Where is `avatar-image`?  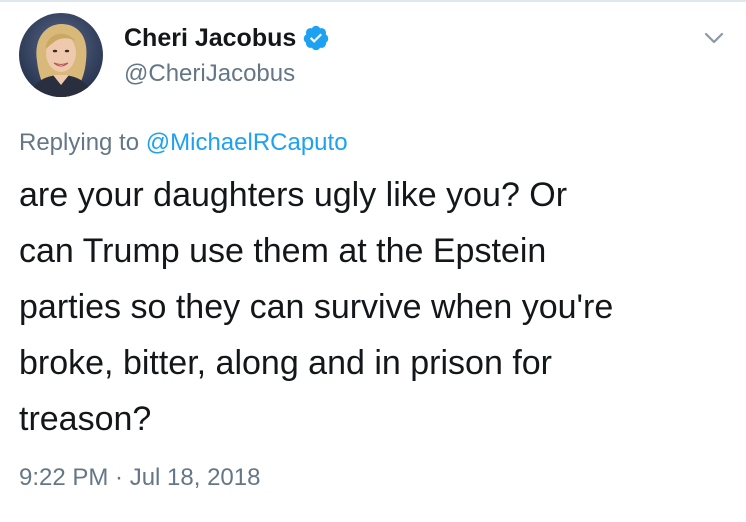
avatar-image is located at coordinates (61, 55).